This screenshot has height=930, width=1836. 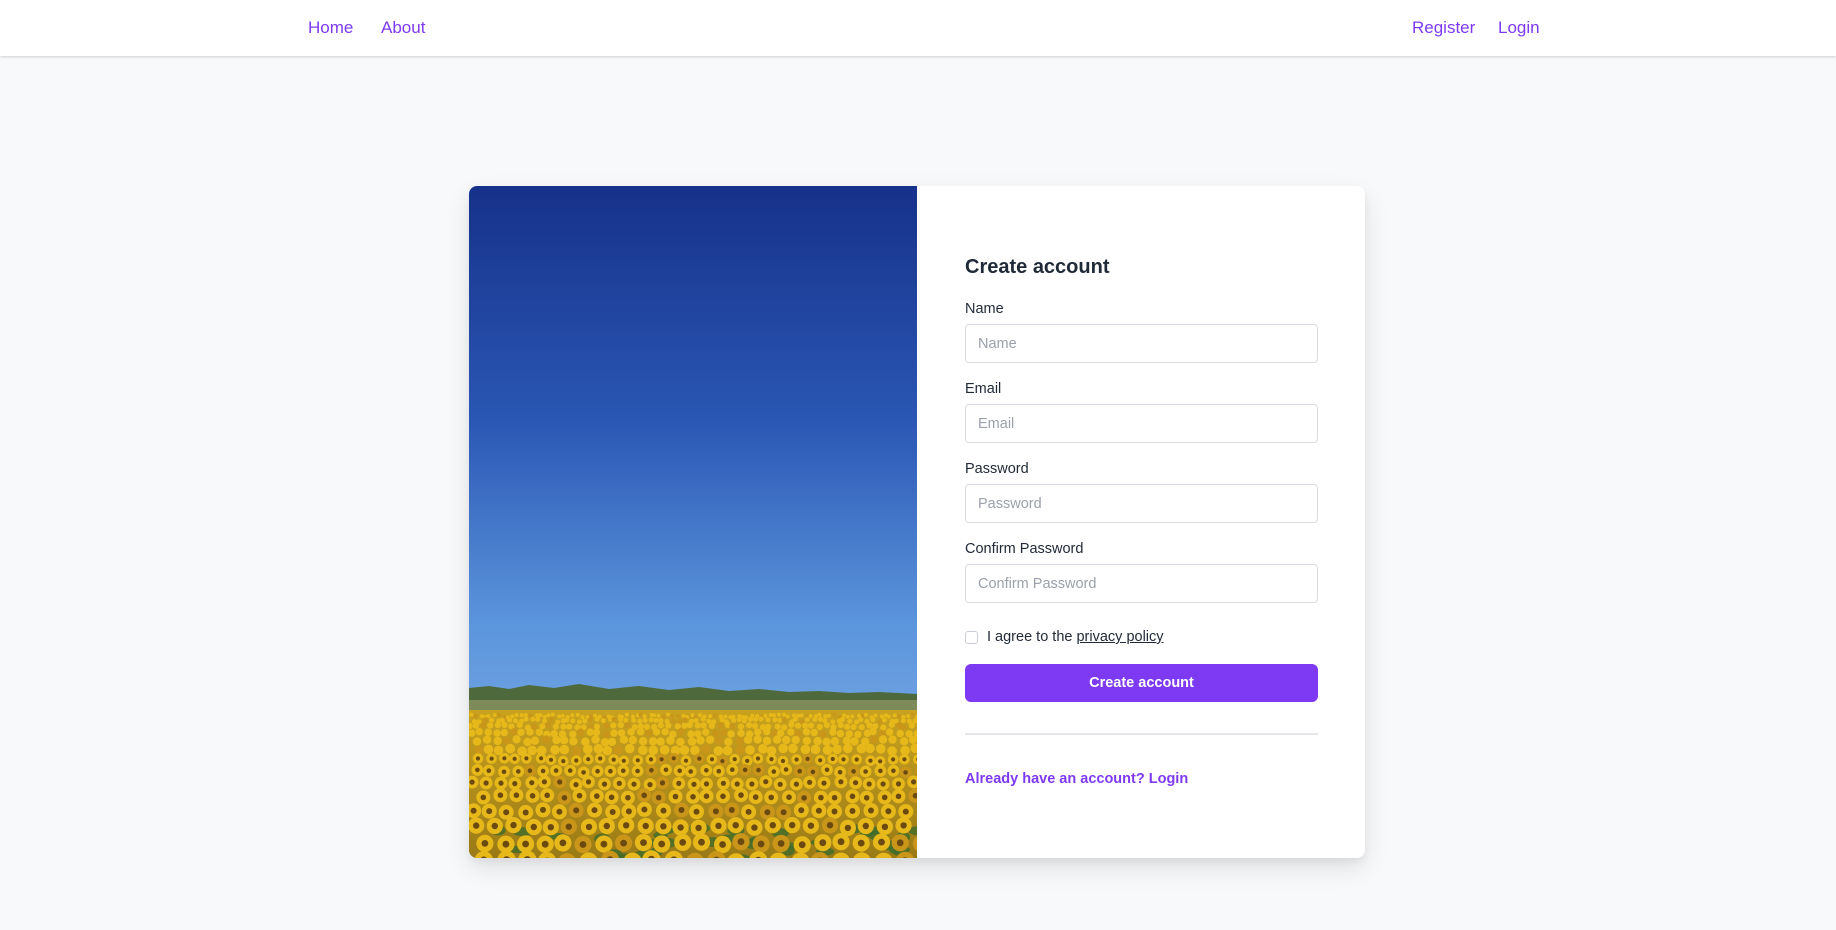 I want to click on name-input, so click(x=1141, y=343).